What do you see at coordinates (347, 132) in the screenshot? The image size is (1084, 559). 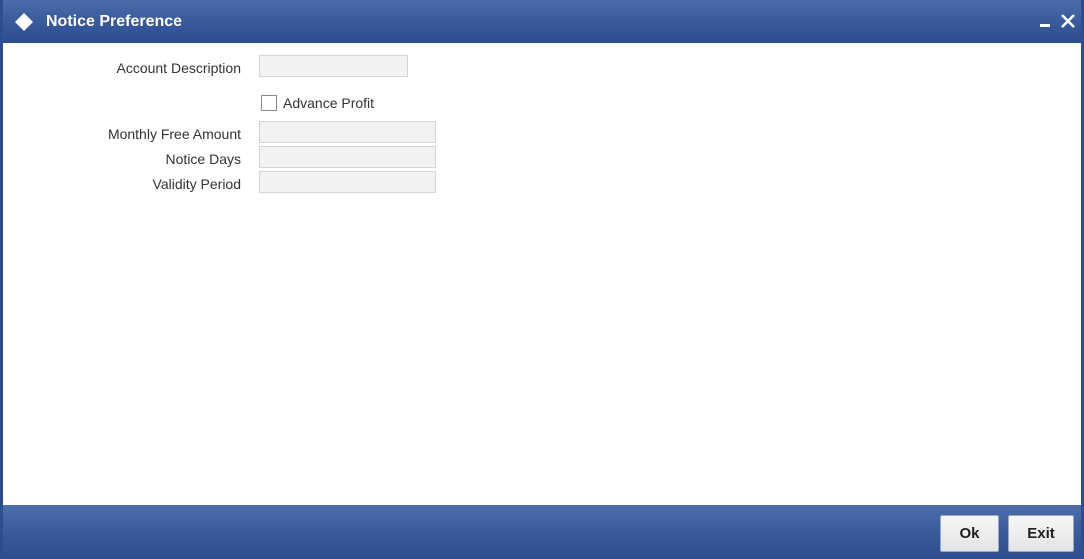 I see `monthly-free-amount-input` at bounding box center [347, 132].